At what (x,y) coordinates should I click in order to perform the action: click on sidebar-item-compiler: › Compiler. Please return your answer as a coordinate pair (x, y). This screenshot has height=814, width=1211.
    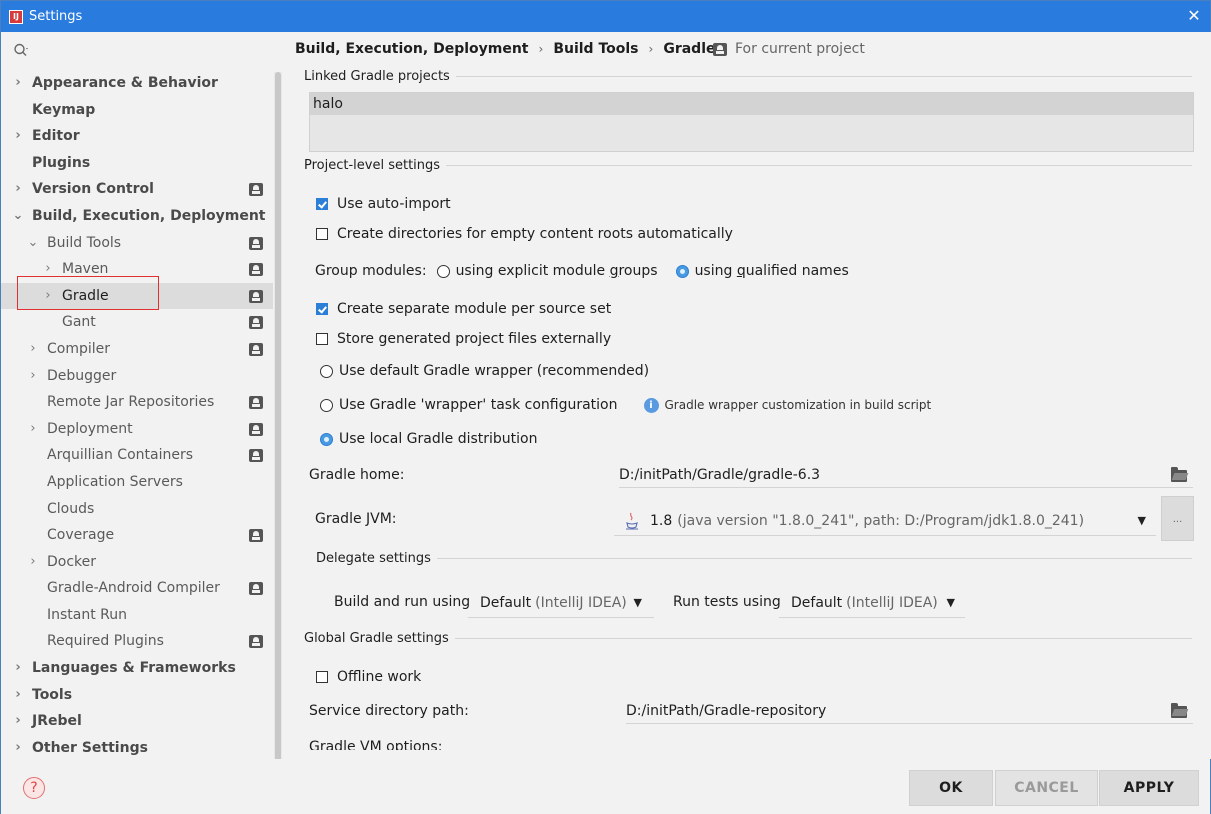
    Looking at the image, I should click on (137, 349).